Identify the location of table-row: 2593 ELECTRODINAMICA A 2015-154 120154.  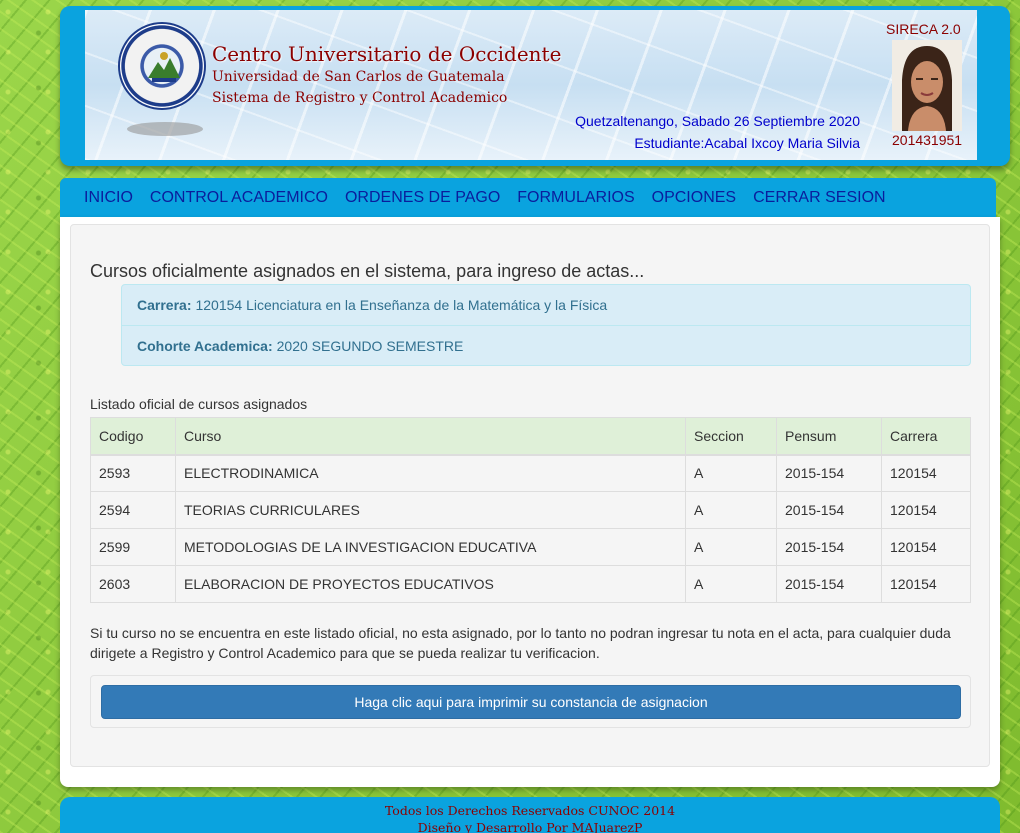
(530, 473).